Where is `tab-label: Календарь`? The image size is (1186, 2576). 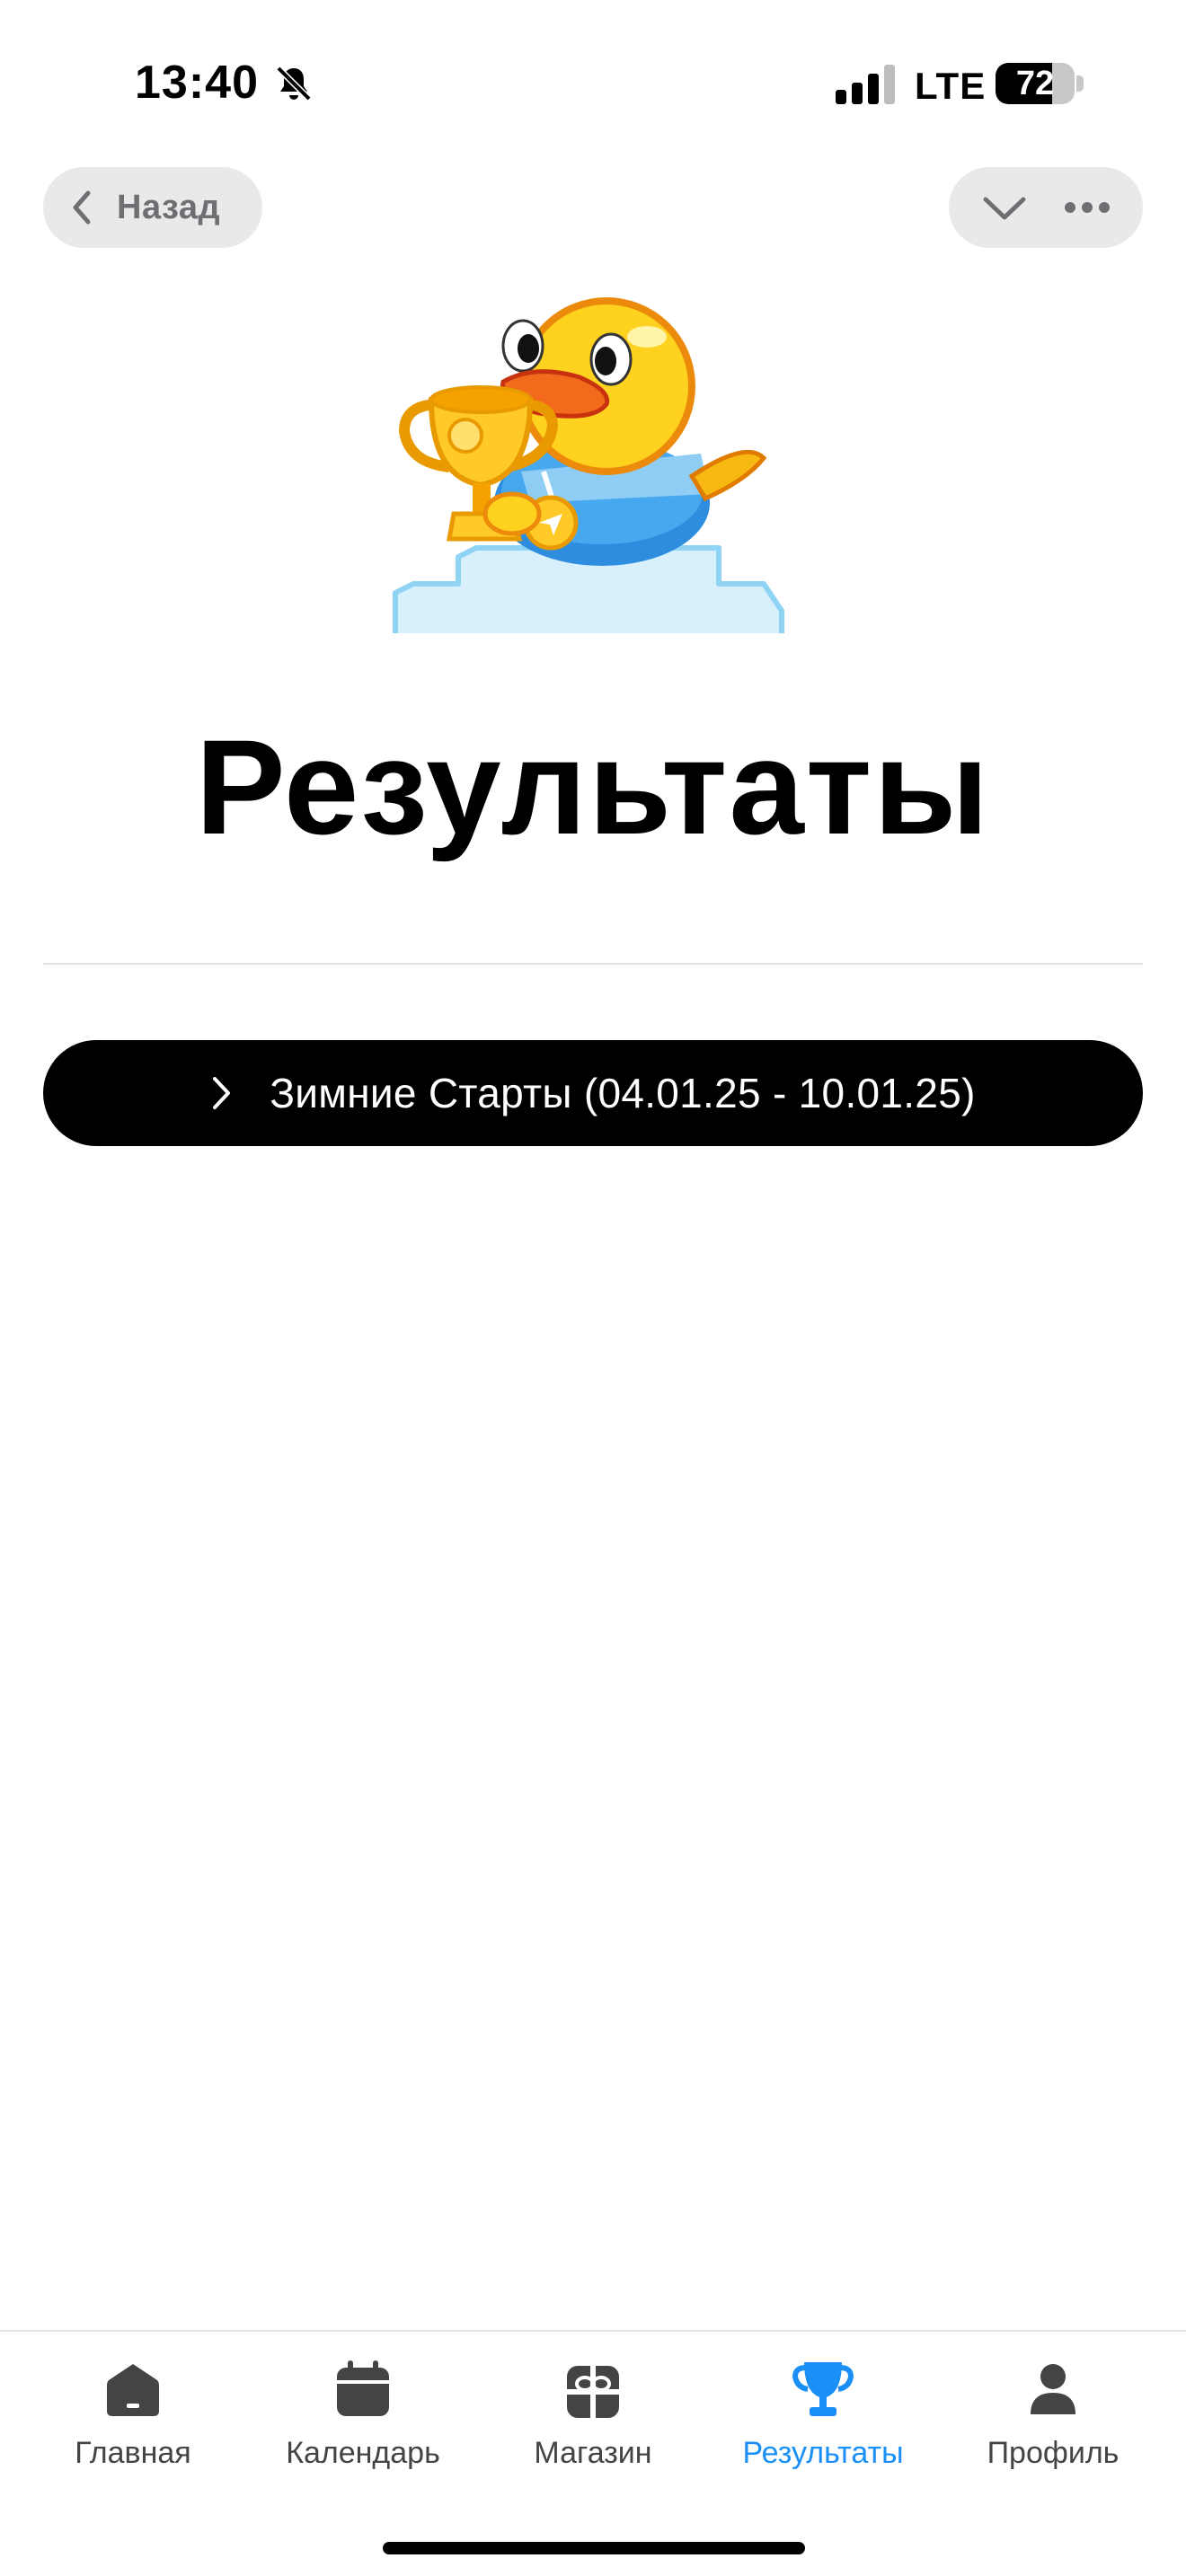
tab-label: Календарь is located at coordinates (363, 2453).